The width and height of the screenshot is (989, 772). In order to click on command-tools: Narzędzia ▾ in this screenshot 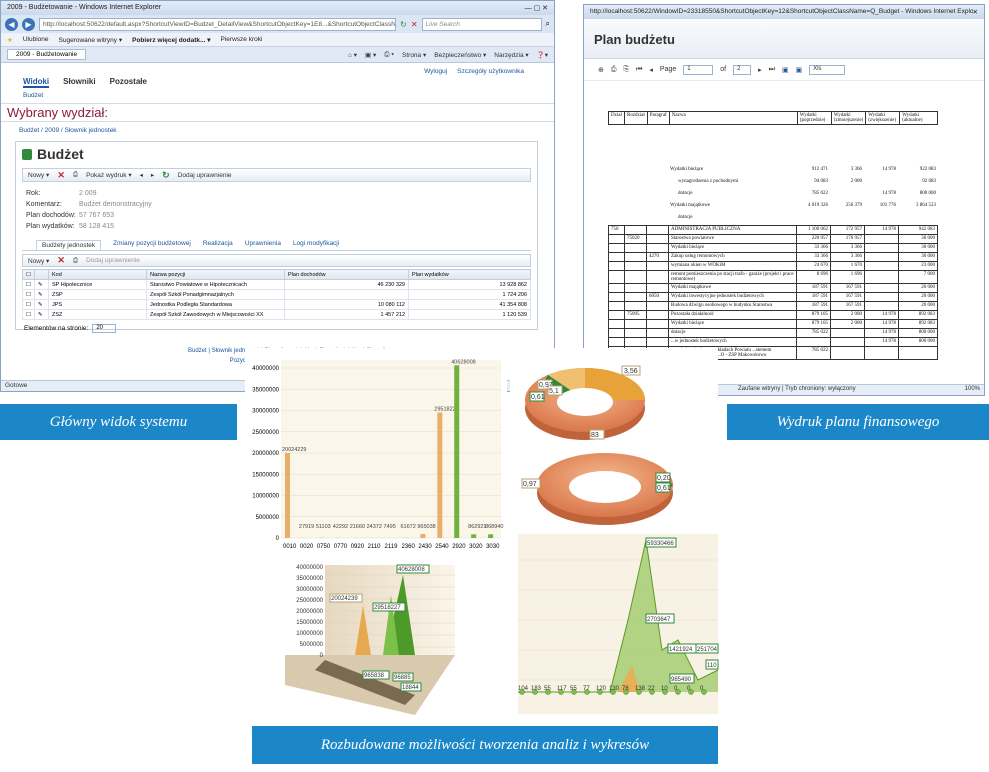, I will do `click(511, 55)`.